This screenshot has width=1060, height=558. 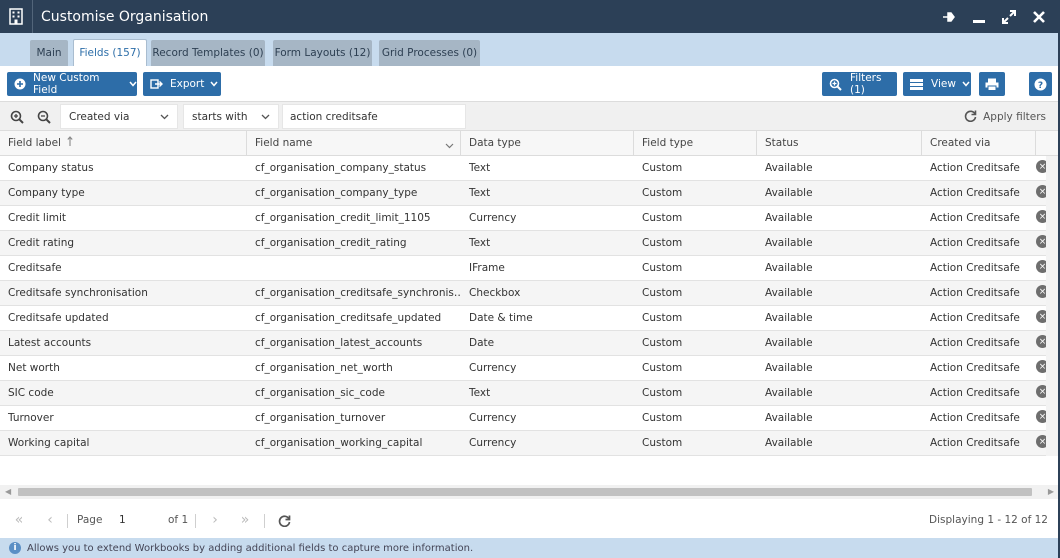 I want to click on help-button: ?, so click(x=1040, y=84).